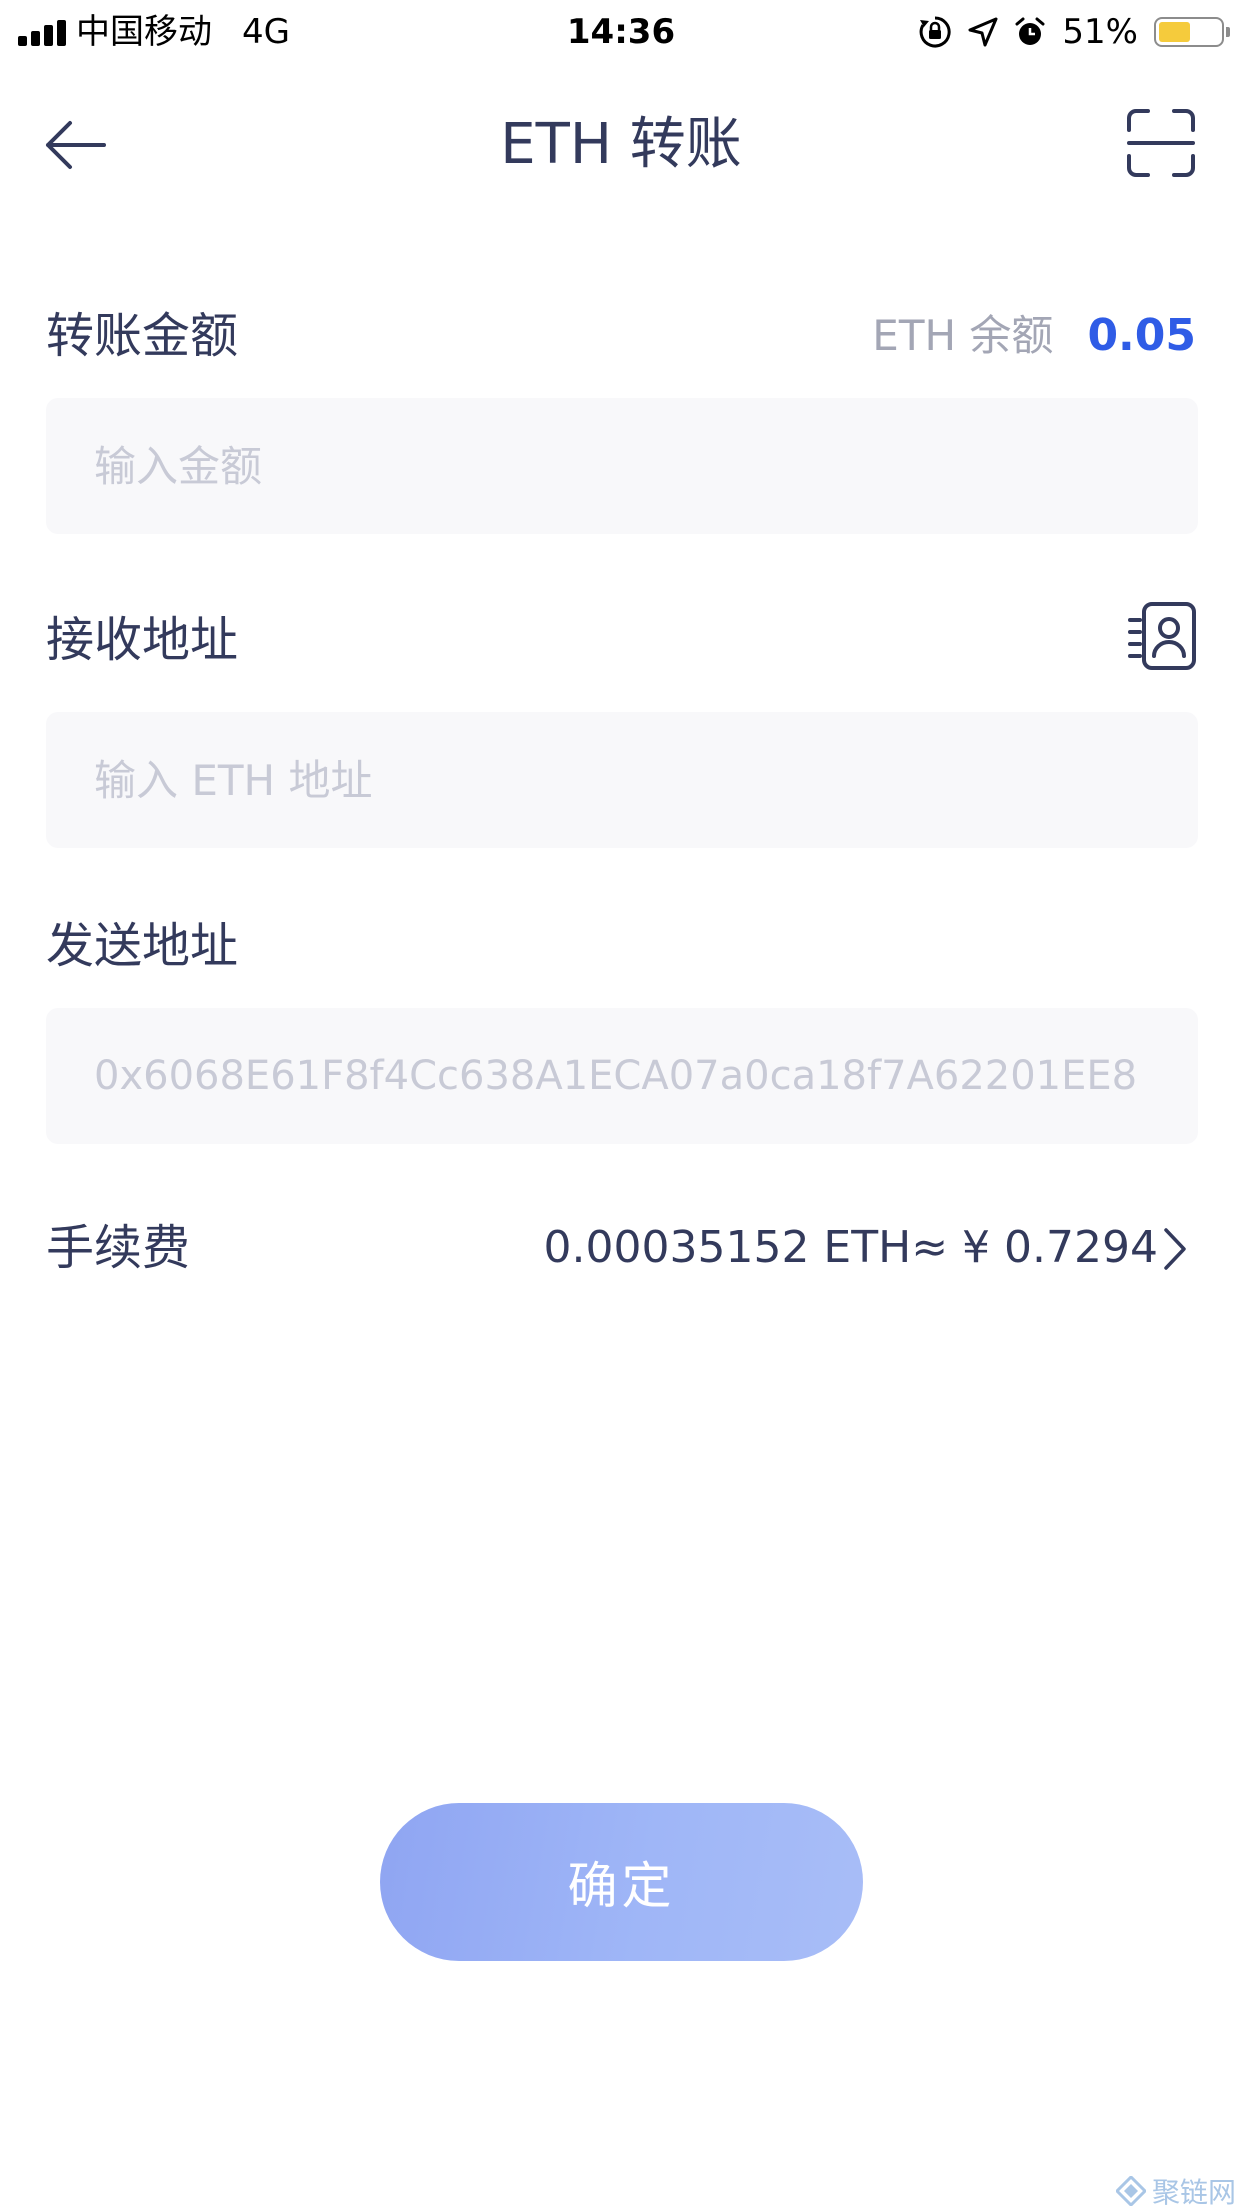 The width and height of the screenshot is (1242, 2211). I want to click on status-right-group: 51%, so click(1074, 32).